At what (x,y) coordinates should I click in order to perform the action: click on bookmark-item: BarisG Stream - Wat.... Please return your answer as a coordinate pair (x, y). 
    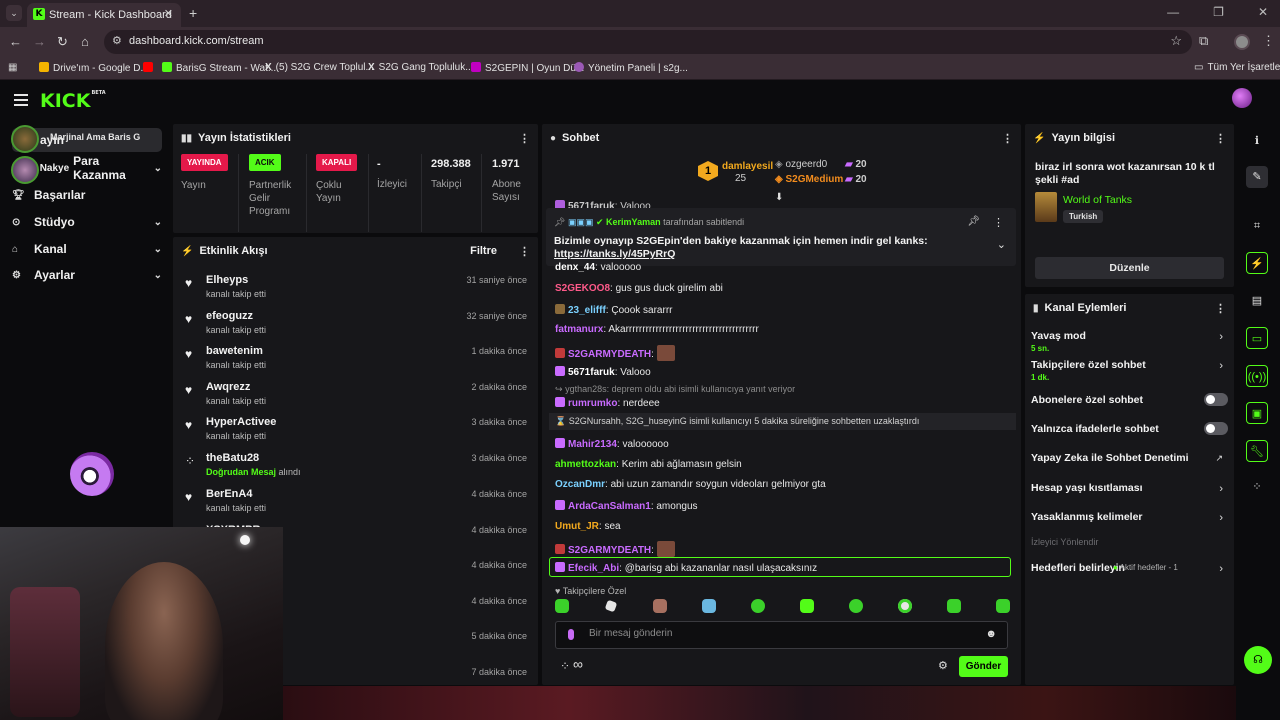
    Looking at the image, I should click on (219, 68).